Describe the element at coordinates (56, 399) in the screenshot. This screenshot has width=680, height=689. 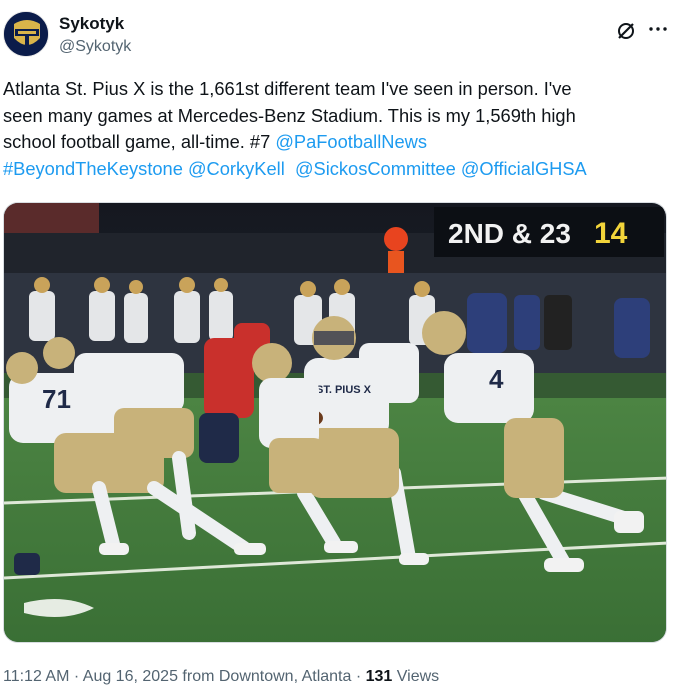
I see `jersey-number-left-text: 71` at that location.